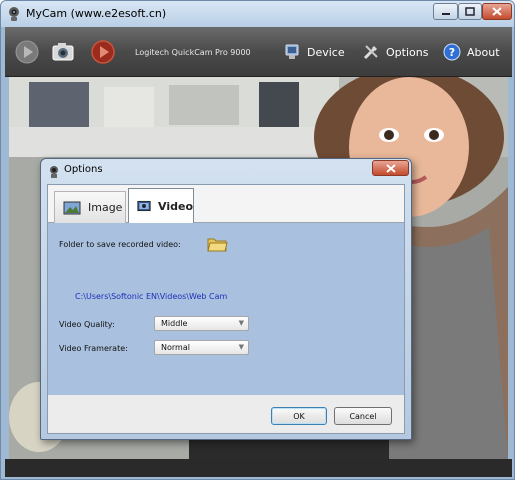 Image resolution: width=515 pixels, height=480 pixels. Describe the element at coordinates (193, 52) in the screenshot. I see `camera-name: Logitech QuickCam Pro 9000` at that location.